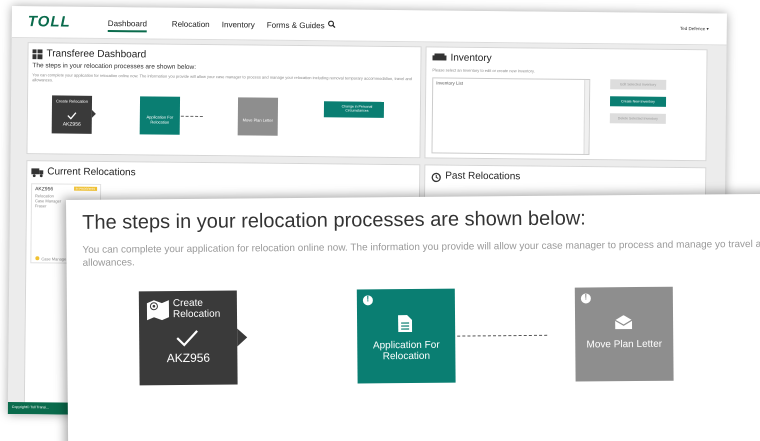  I want to click on zoom-step-application-title: Application For Relocation, so click(406, 351).